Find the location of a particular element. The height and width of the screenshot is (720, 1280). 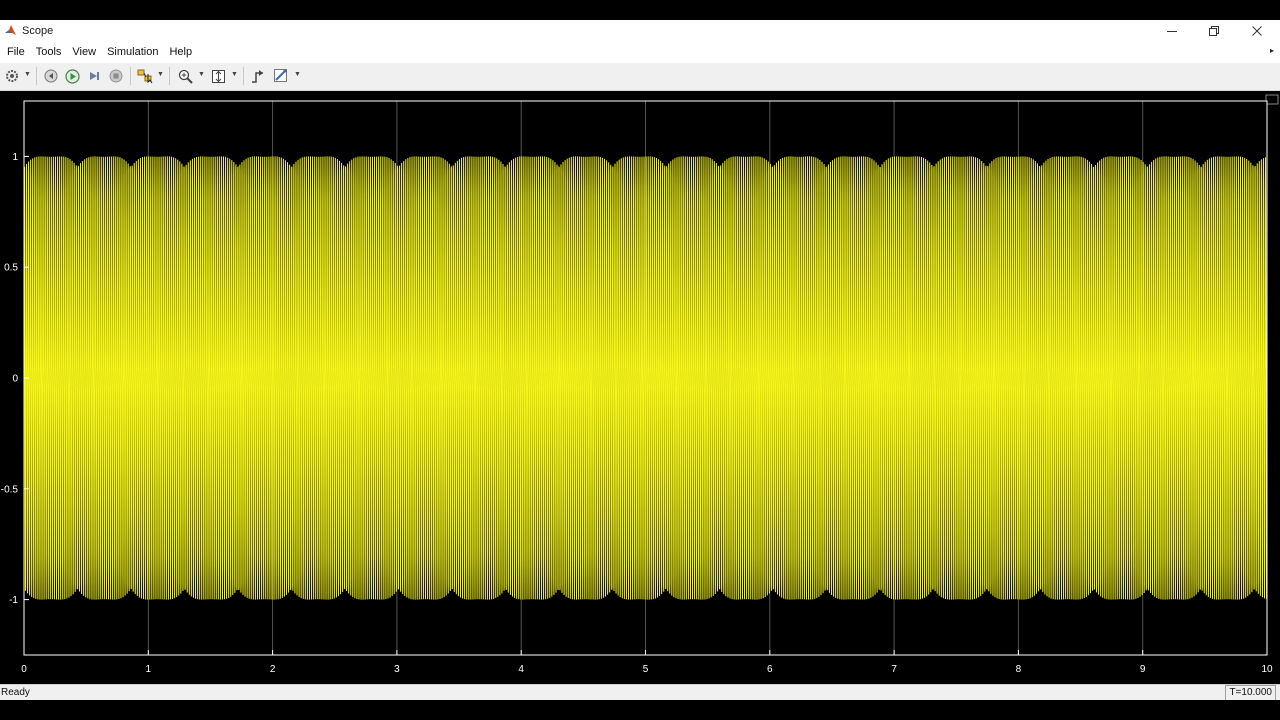

measurements-dropdown-arrow-icon: ▼ is located at coordinates (297, 74).